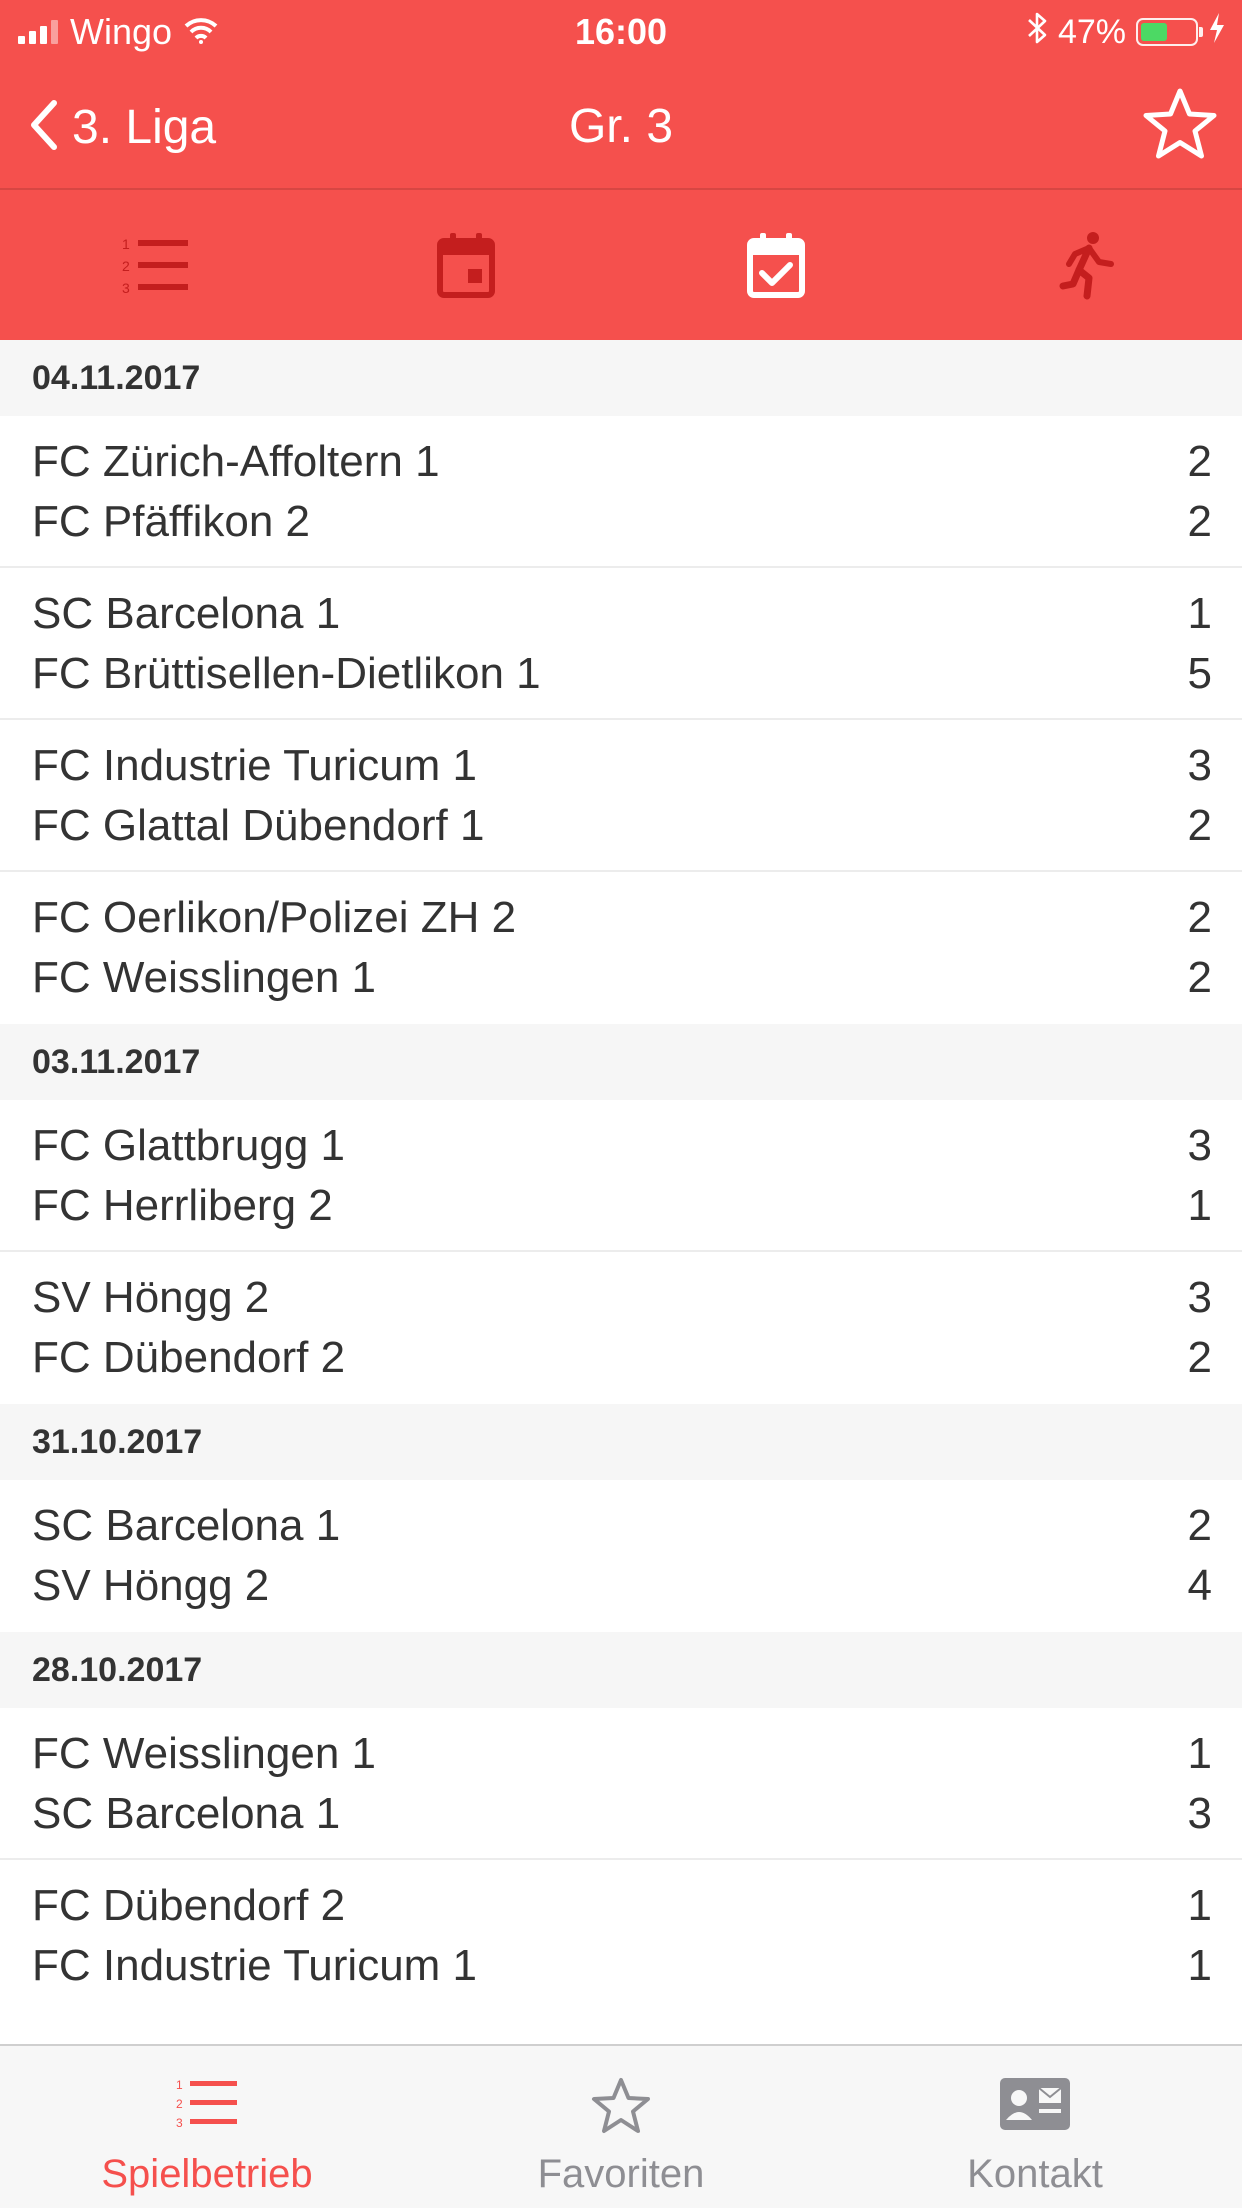  I want to click on away-line: SC Barcelona 1 3, so click(622, 1814).